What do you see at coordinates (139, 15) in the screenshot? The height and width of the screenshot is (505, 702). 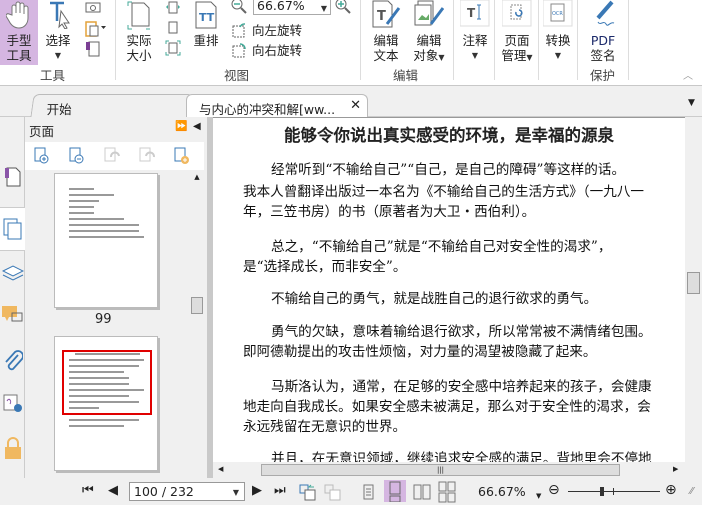 I see `actual-size-icon` at bounding box center [139, 15].